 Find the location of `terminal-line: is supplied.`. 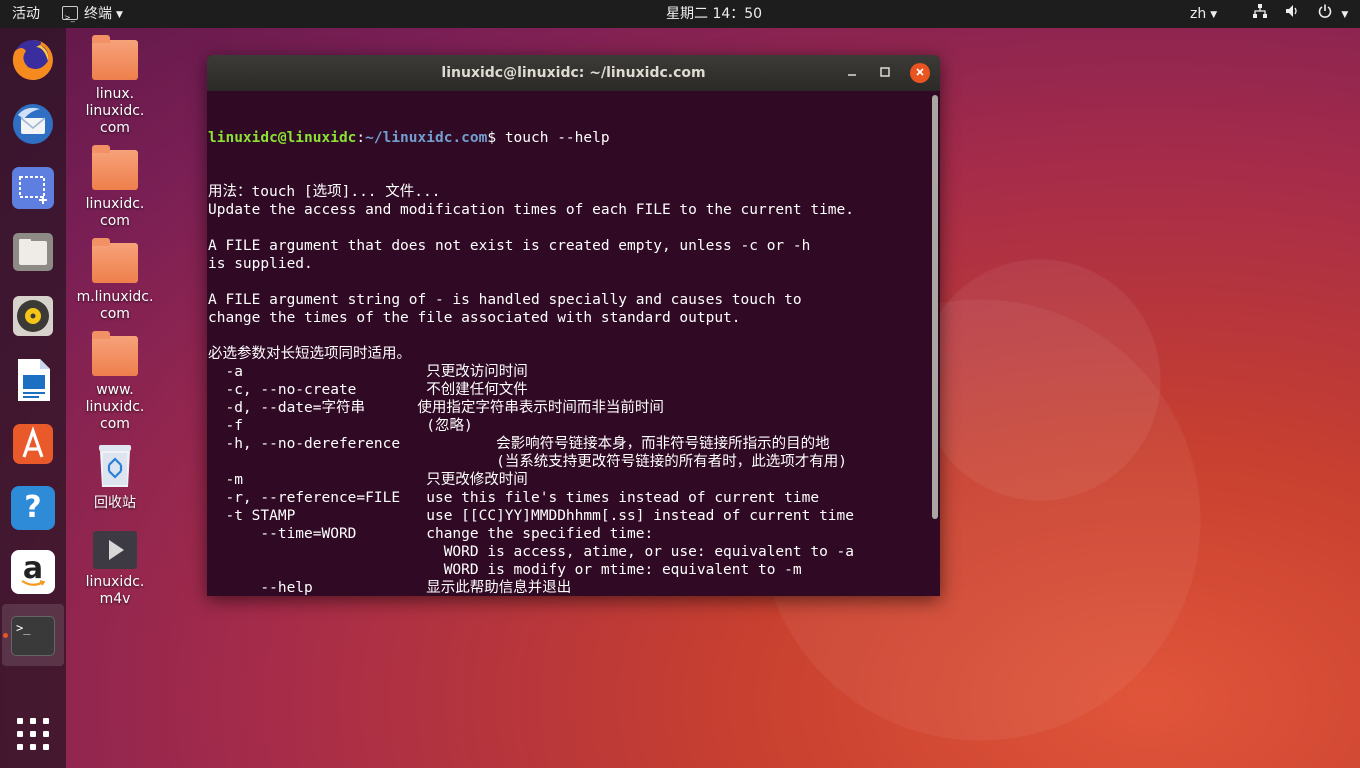

terminal-line: is supplied. is located at coordinates (260, 264).